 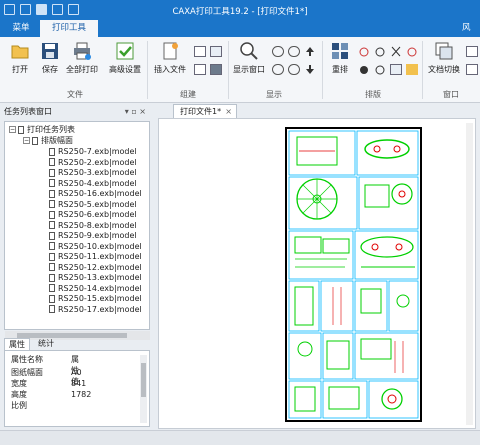 What do you see at coordinates (95, 298) in the screenshot?
I see `tree-item: RS250-15.exb|model` at bounding box center [95, 298].